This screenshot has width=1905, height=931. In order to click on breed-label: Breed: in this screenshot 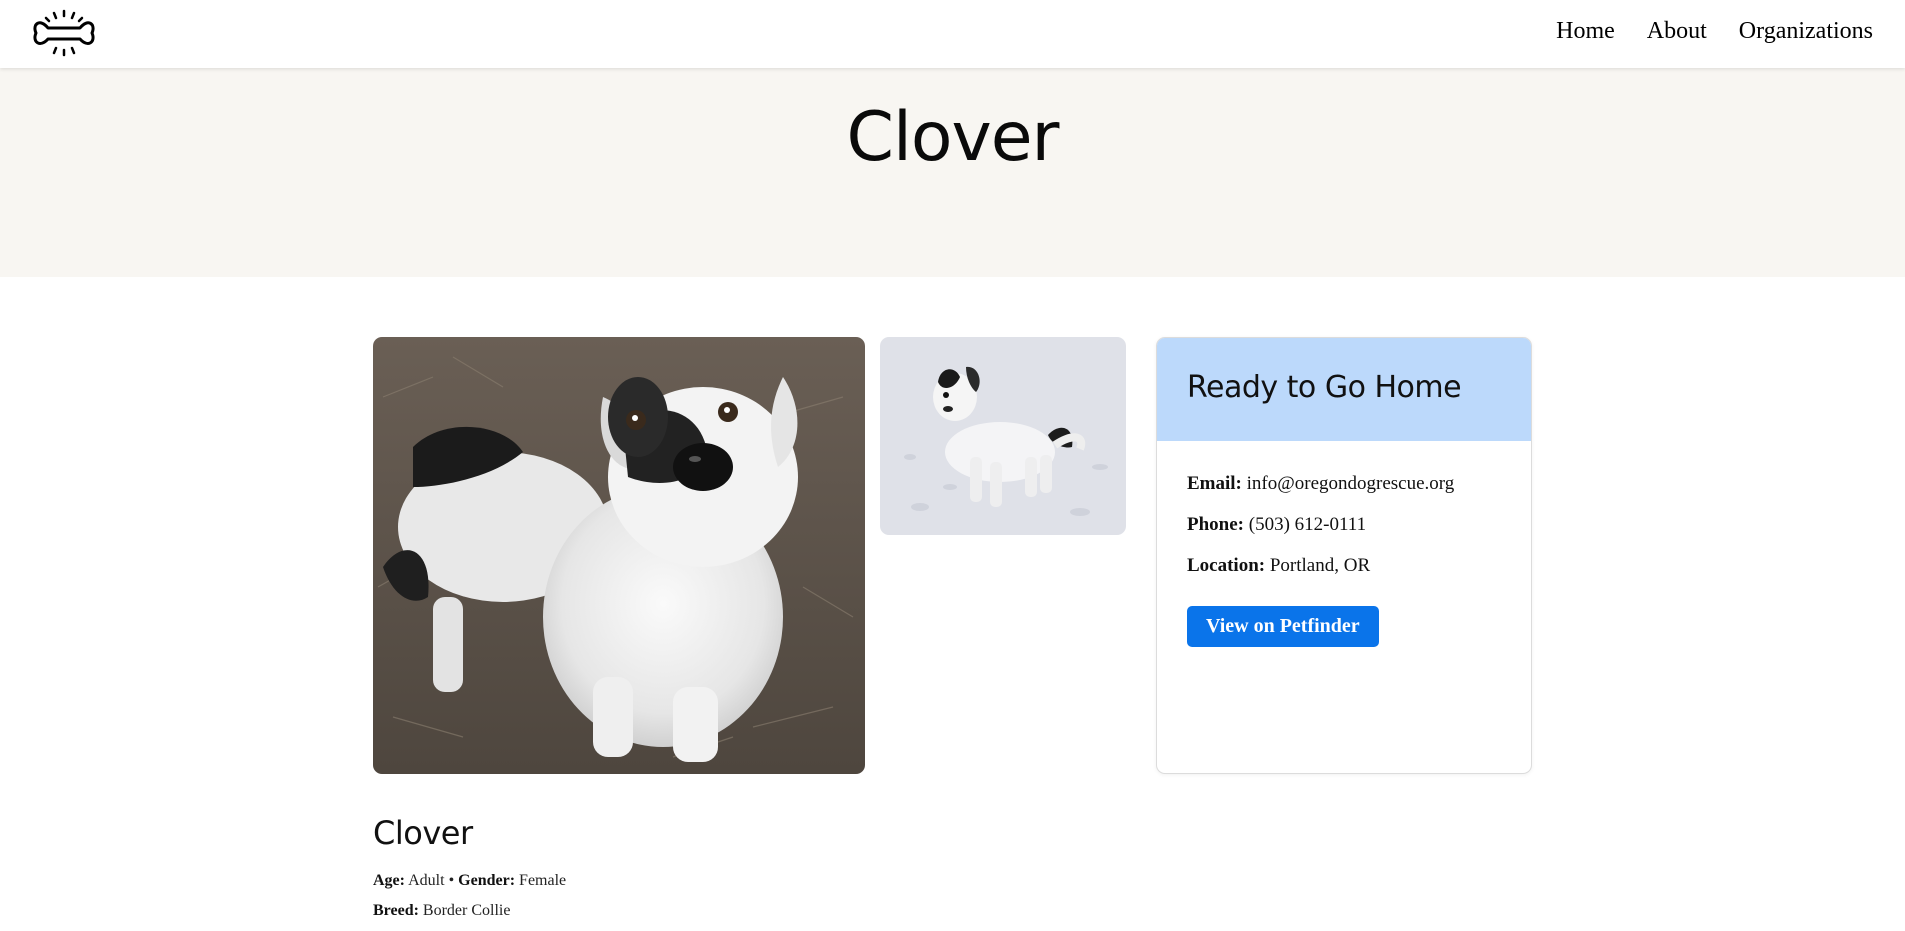, I will do `click(396, 910)`.